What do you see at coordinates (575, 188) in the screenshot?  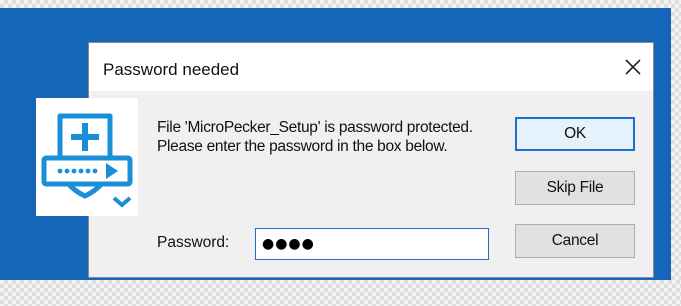 I see `skip-file-button: Skip File` at bounding box center [575, 188].